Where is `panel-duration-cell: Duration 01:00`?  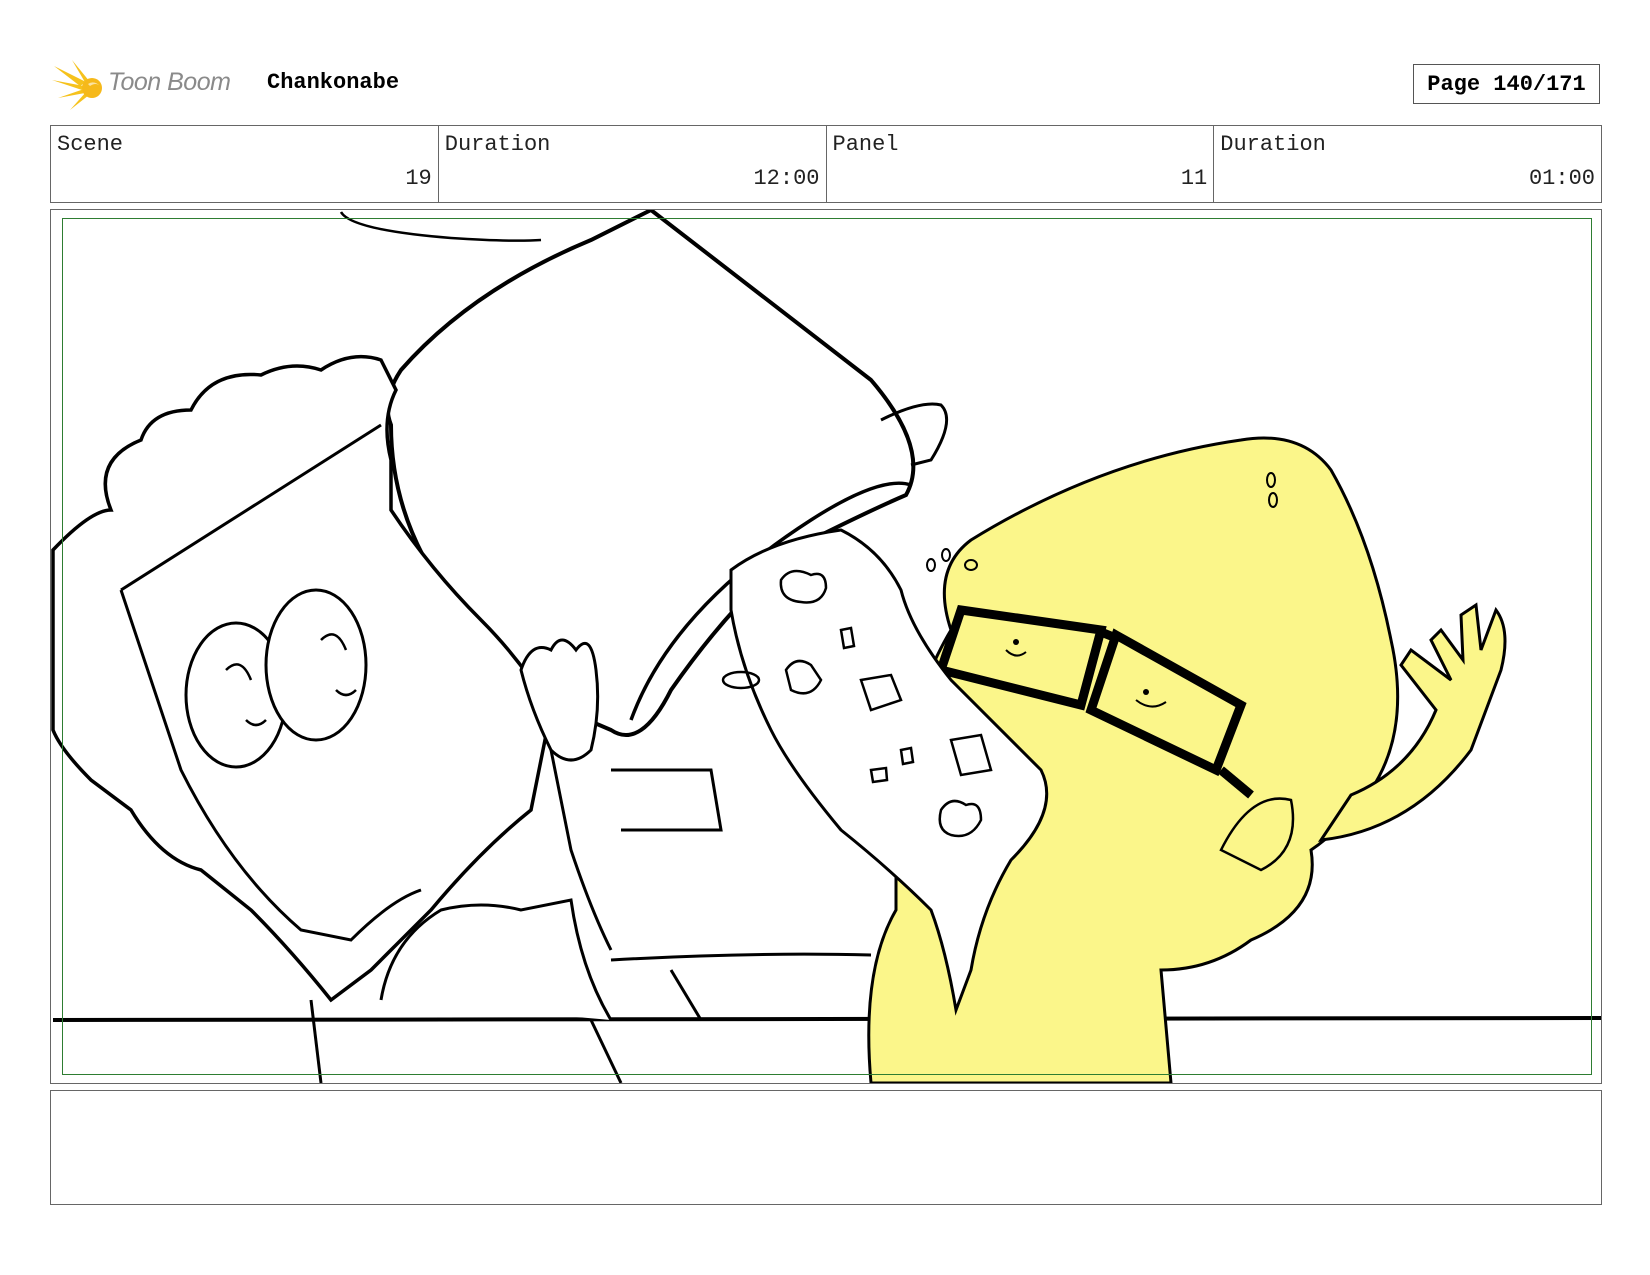
panel-duration-cell: Duration 01:00 is located at coordinates (1407, 164).